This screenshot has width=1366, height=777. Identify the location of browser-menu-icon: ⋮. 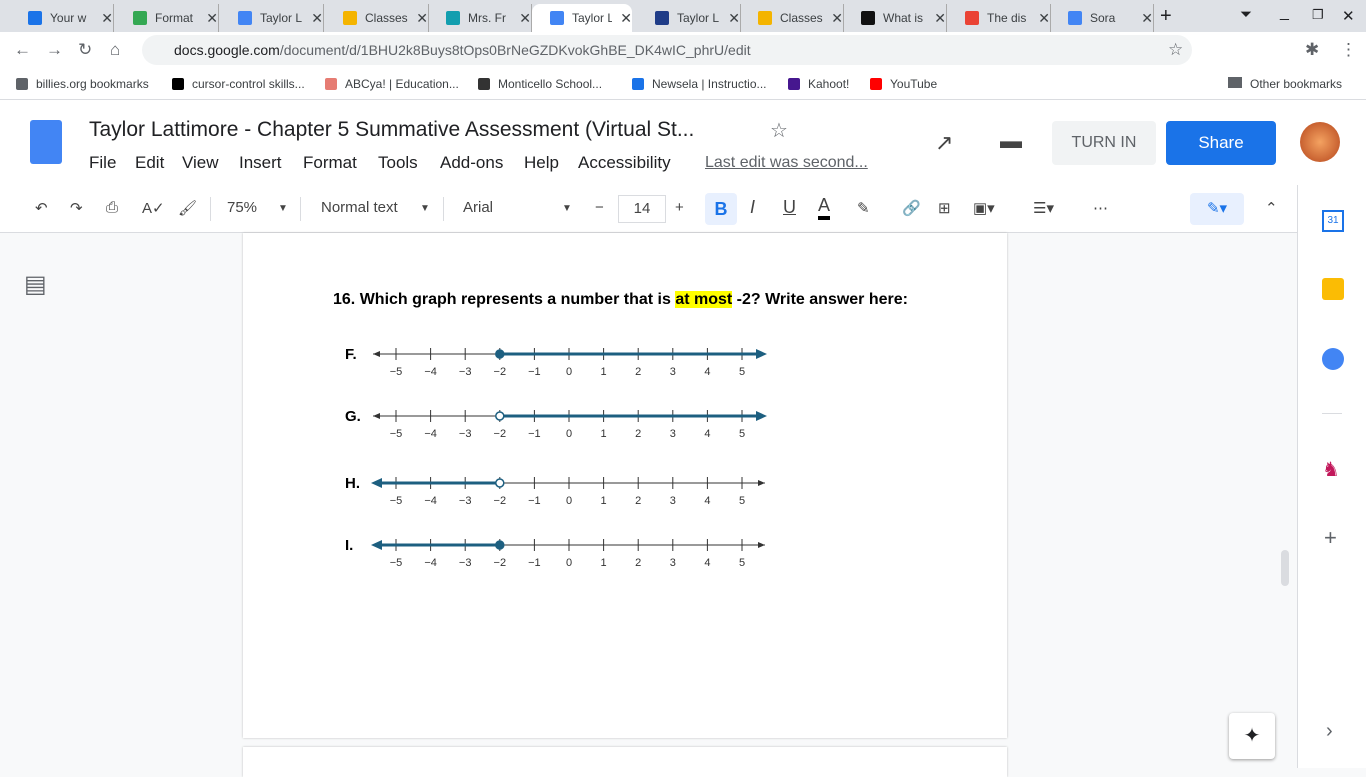
(1348, 50).